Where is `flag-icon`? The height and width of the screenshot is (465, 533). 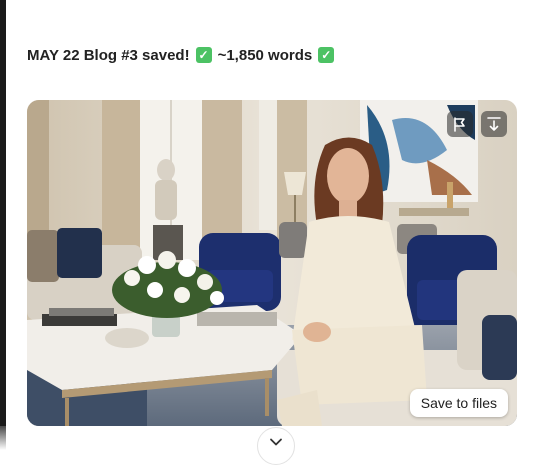 flag-icon is located at coordinates (459, 124).